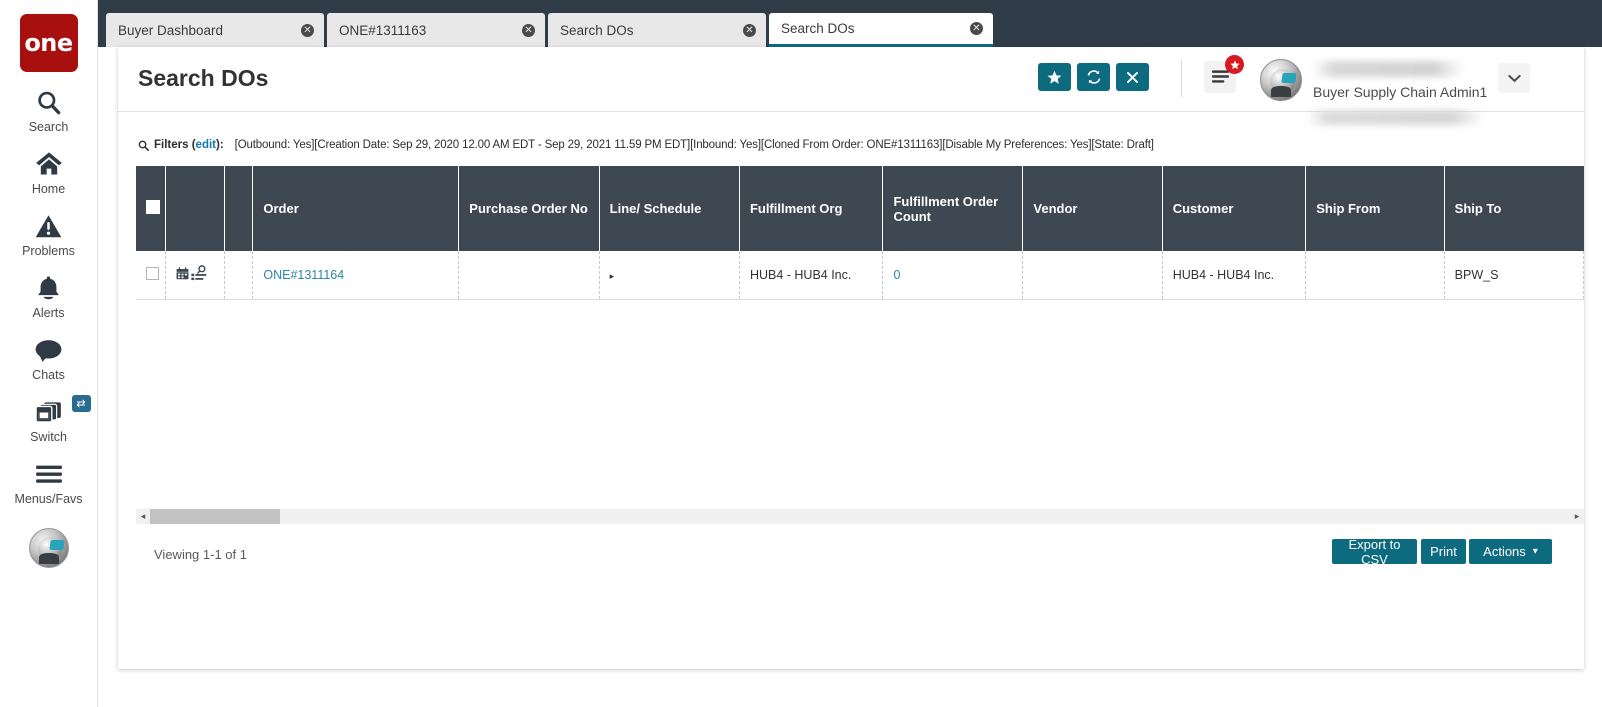 This screenshot has height=707, width=1602. Describe the element at coordinates (49, 474) in the screenshot. I see `hamburger-icon` at that location.